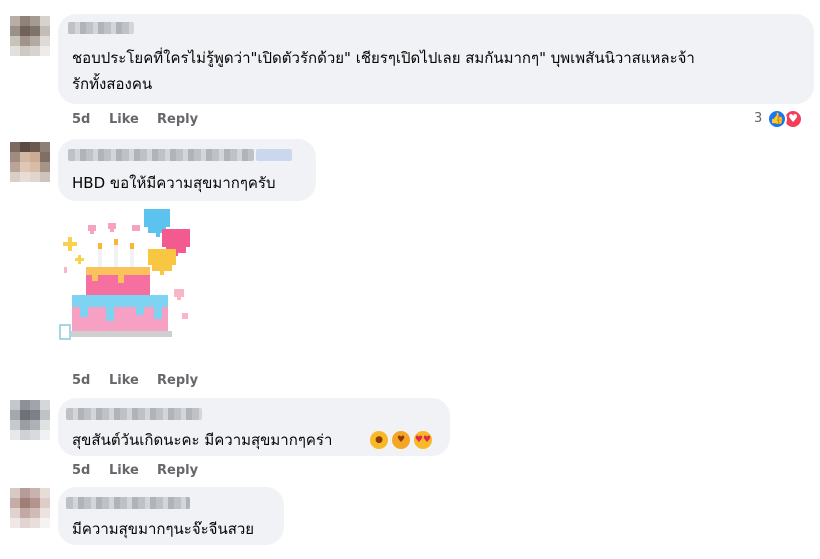 This screenshot has height=559, width=820. What do you see at coordinates (163, 529) in the screenshot?
I see `comment-text-line: มีความสุขมากๆนะจ๊ะจีนสวย` at bounding box center [163, 529].